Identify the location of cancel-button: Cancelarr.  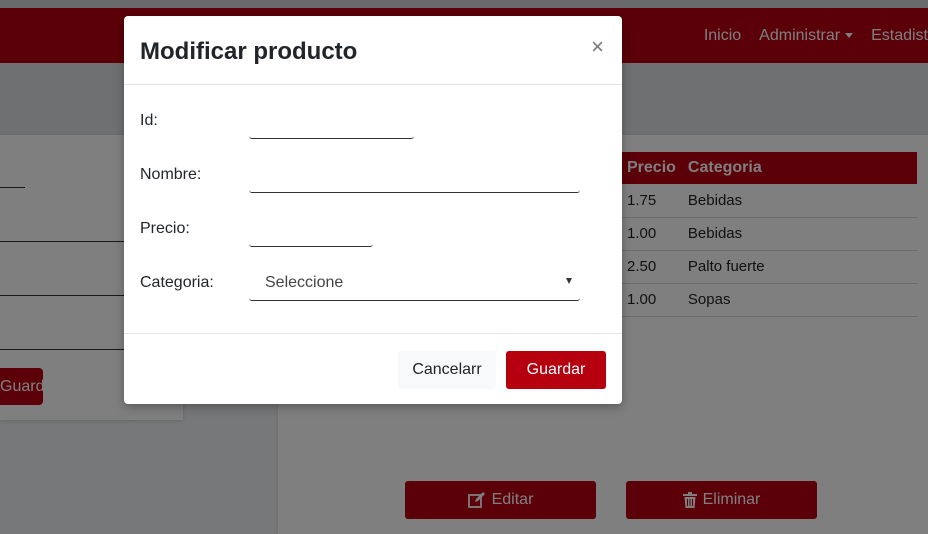
(447, 370).